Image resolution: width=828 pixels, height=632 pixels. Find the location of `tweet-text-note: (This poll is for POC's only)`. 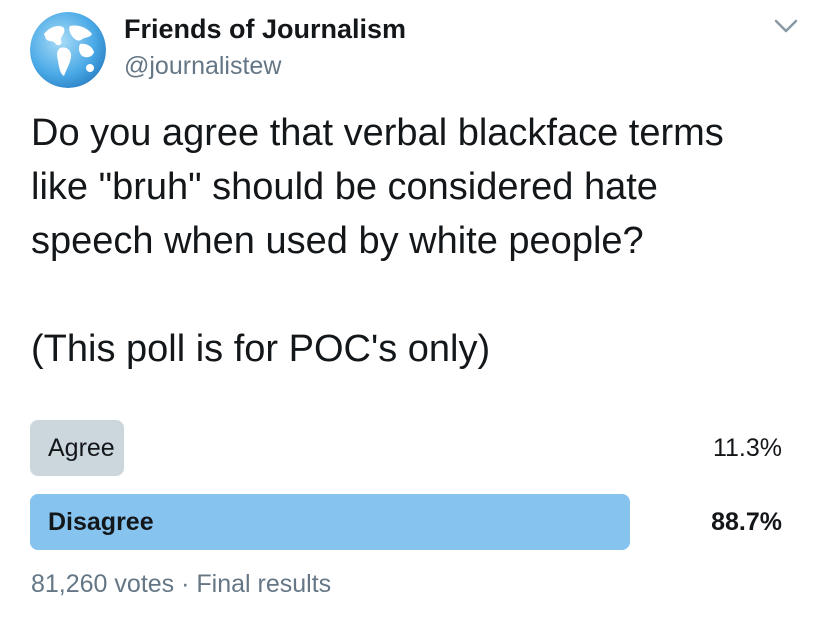

tweet-text-note: (This poll is for POC's only) is located at coordinates (261, 349).